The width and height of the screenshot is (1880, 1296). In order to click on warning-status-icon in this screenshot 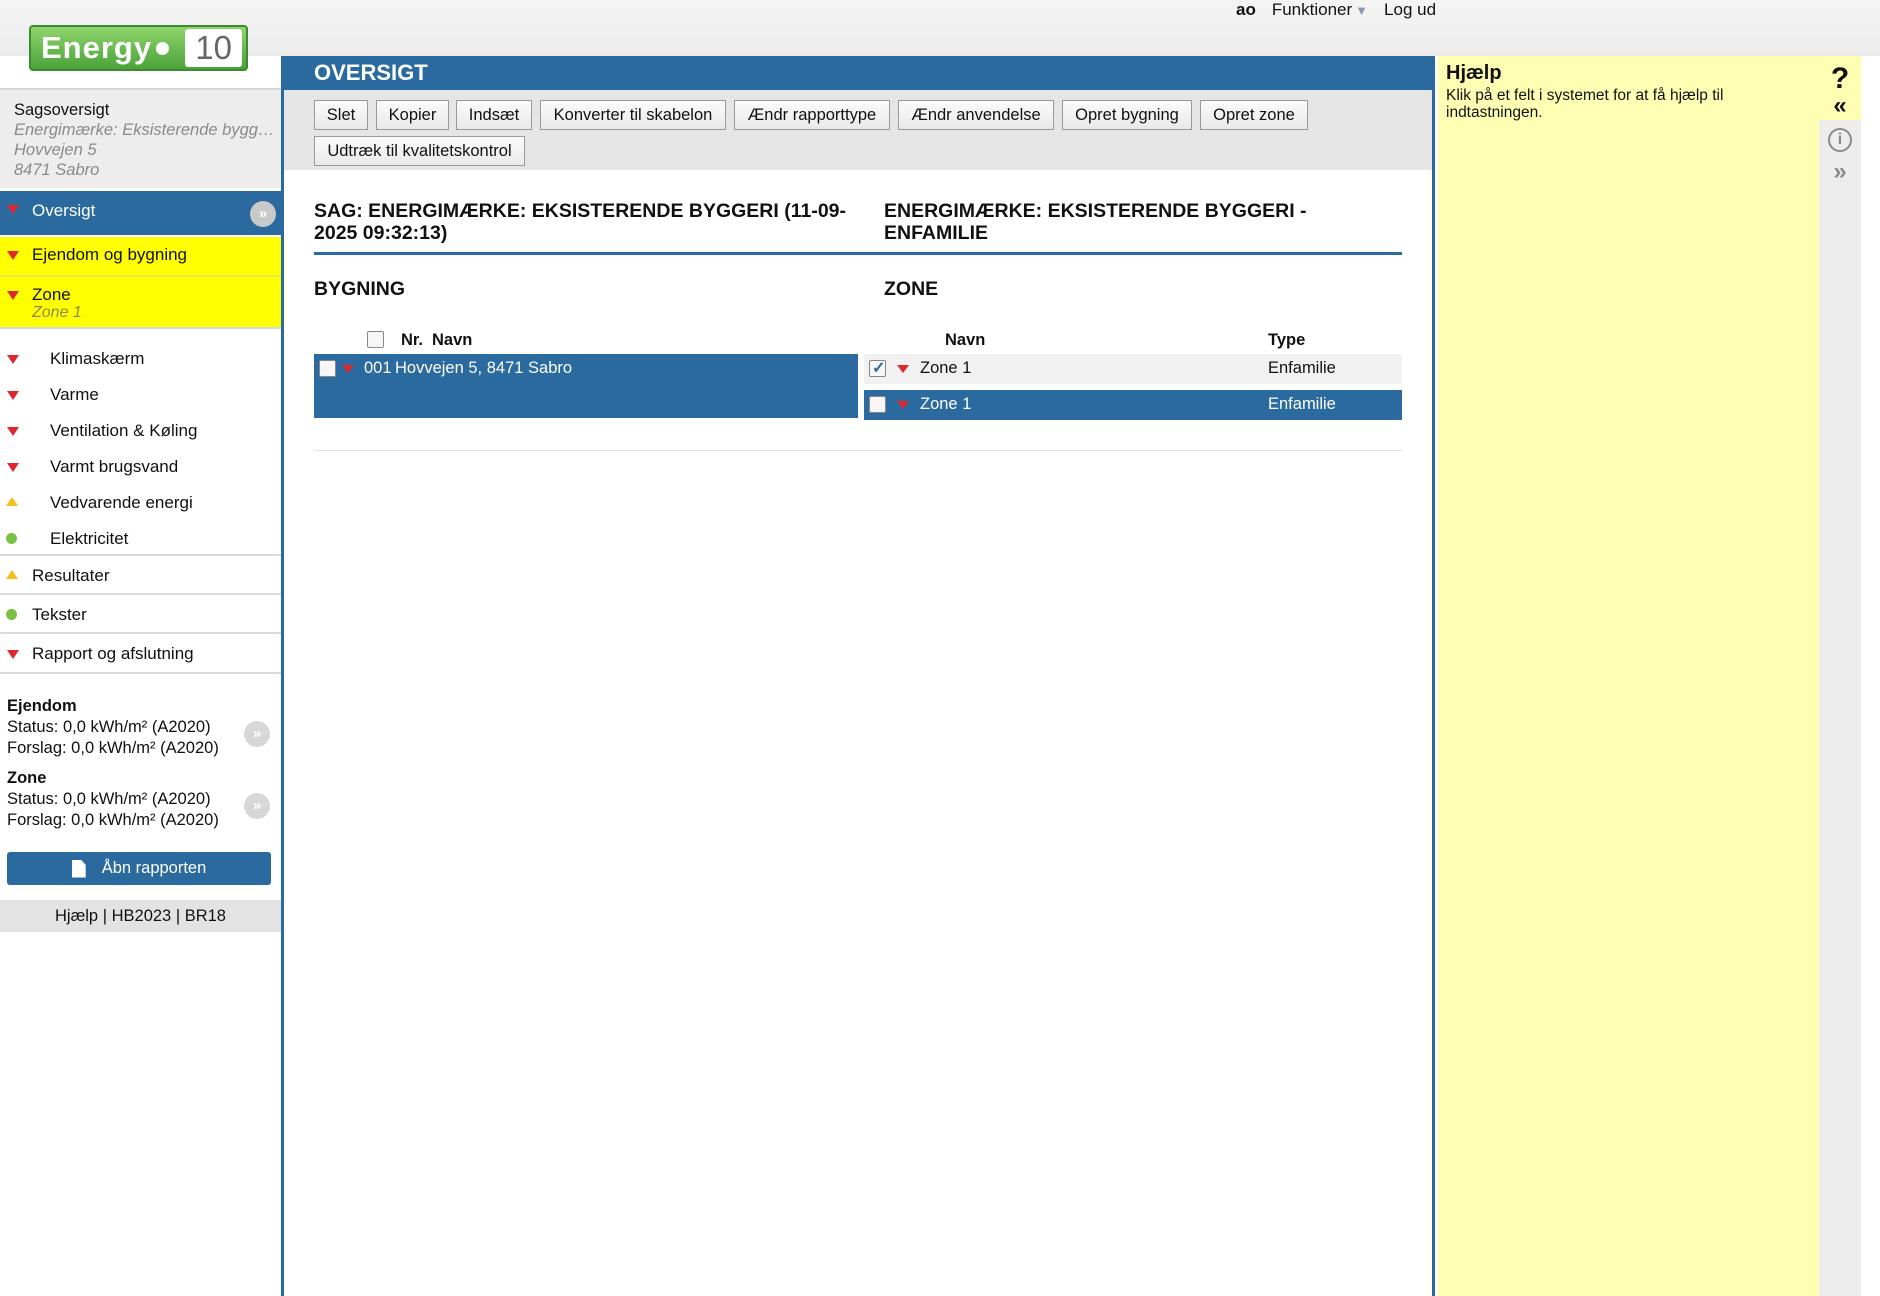, I will do `click(12, 501)`.